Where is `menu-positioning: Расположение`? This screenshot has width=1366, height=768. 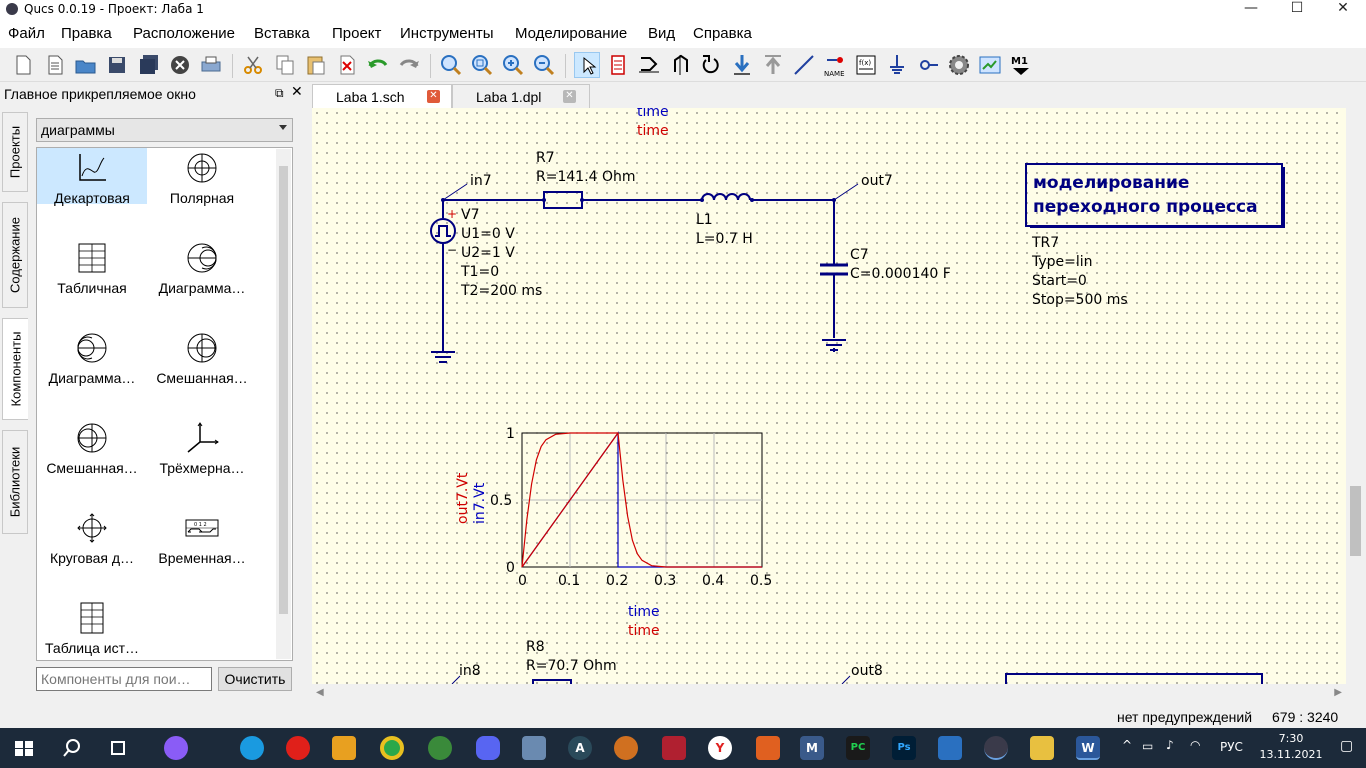
menu-positioning: Расположение is located at coordinates (184, 33).